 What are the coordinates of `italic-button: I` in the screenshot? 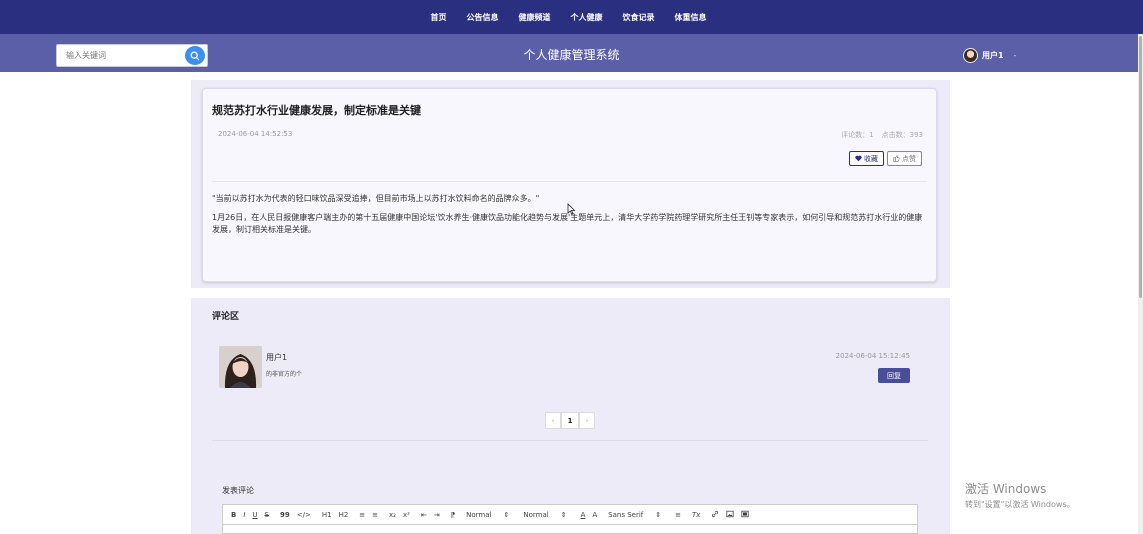 It's located at (244, 515).